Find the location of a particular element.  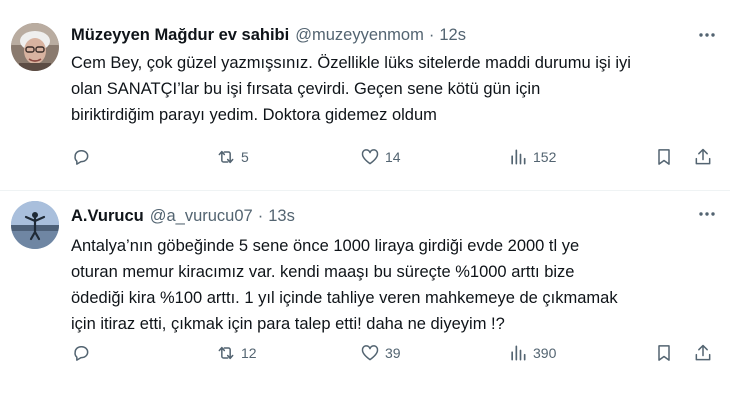

user-handle: @a_vurucu07 is located at coordinates (201, 216).